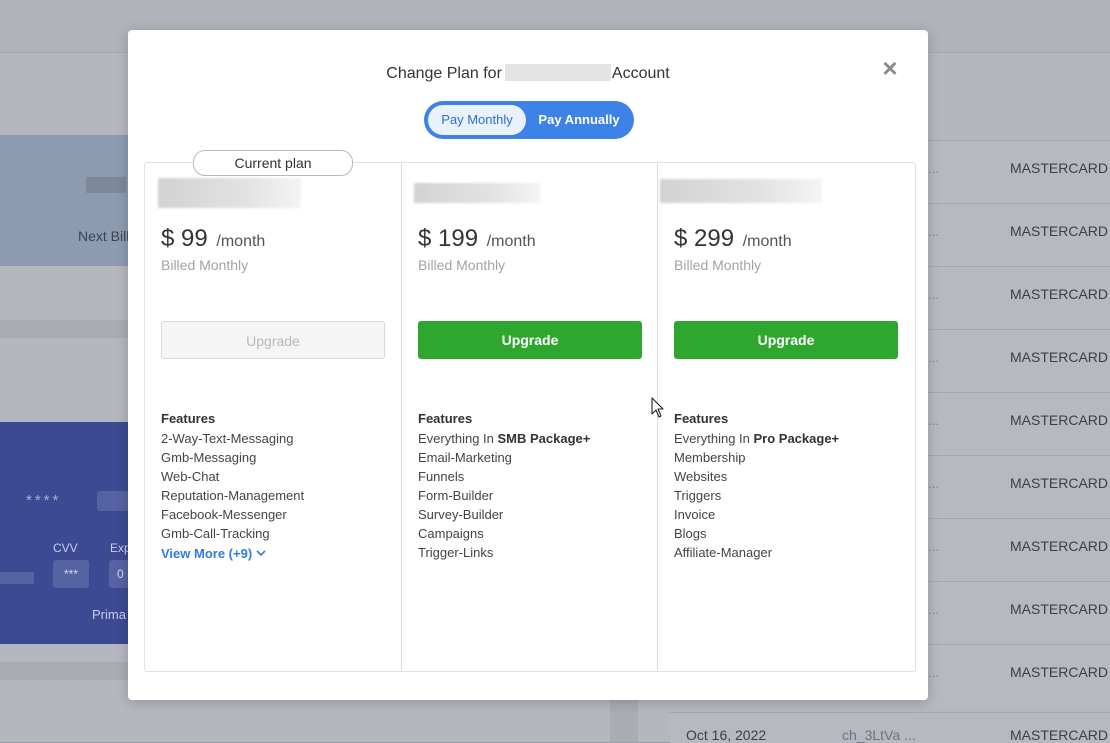 This screenshot has width=1110, height=743. Describe the element at coordinates (756, 438) in the screenshot. I see `feature-intro: Everything In Pro Package+` at that location.